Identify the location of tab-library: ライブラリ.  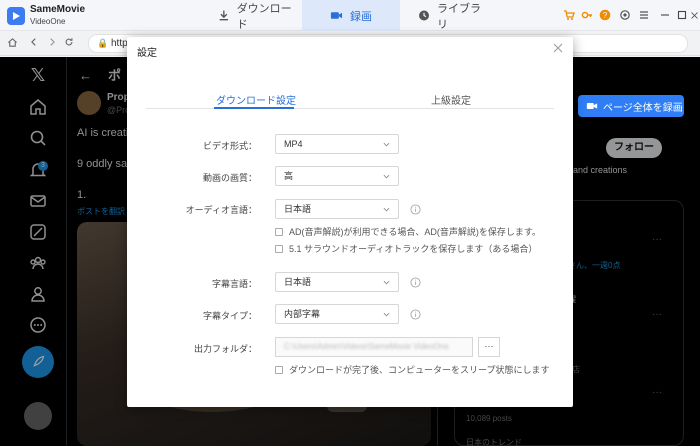
(453, 15).